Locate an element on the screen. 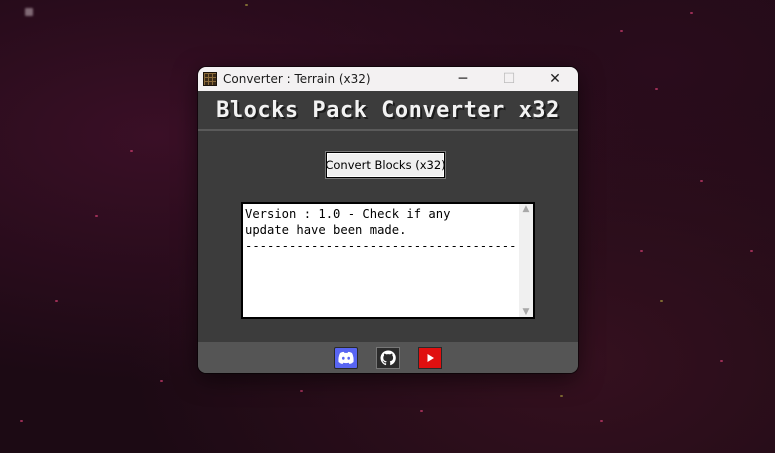 The image size is (775, 453). title-bar: Converter : Terrain (x32) ─ ☐ ✕ is located at coordinates (388, 79).